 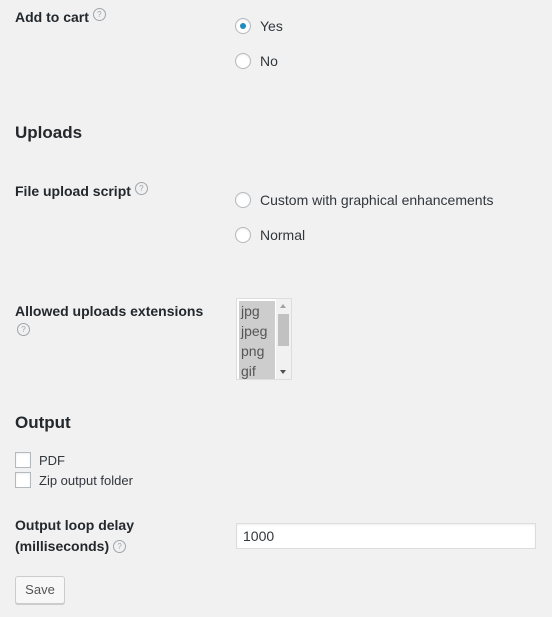 What do you see at coordinates (52, 17) in the screenshot?
I see `add-to-cart-label-text: Add to cart` at bounding box center [52, 17].